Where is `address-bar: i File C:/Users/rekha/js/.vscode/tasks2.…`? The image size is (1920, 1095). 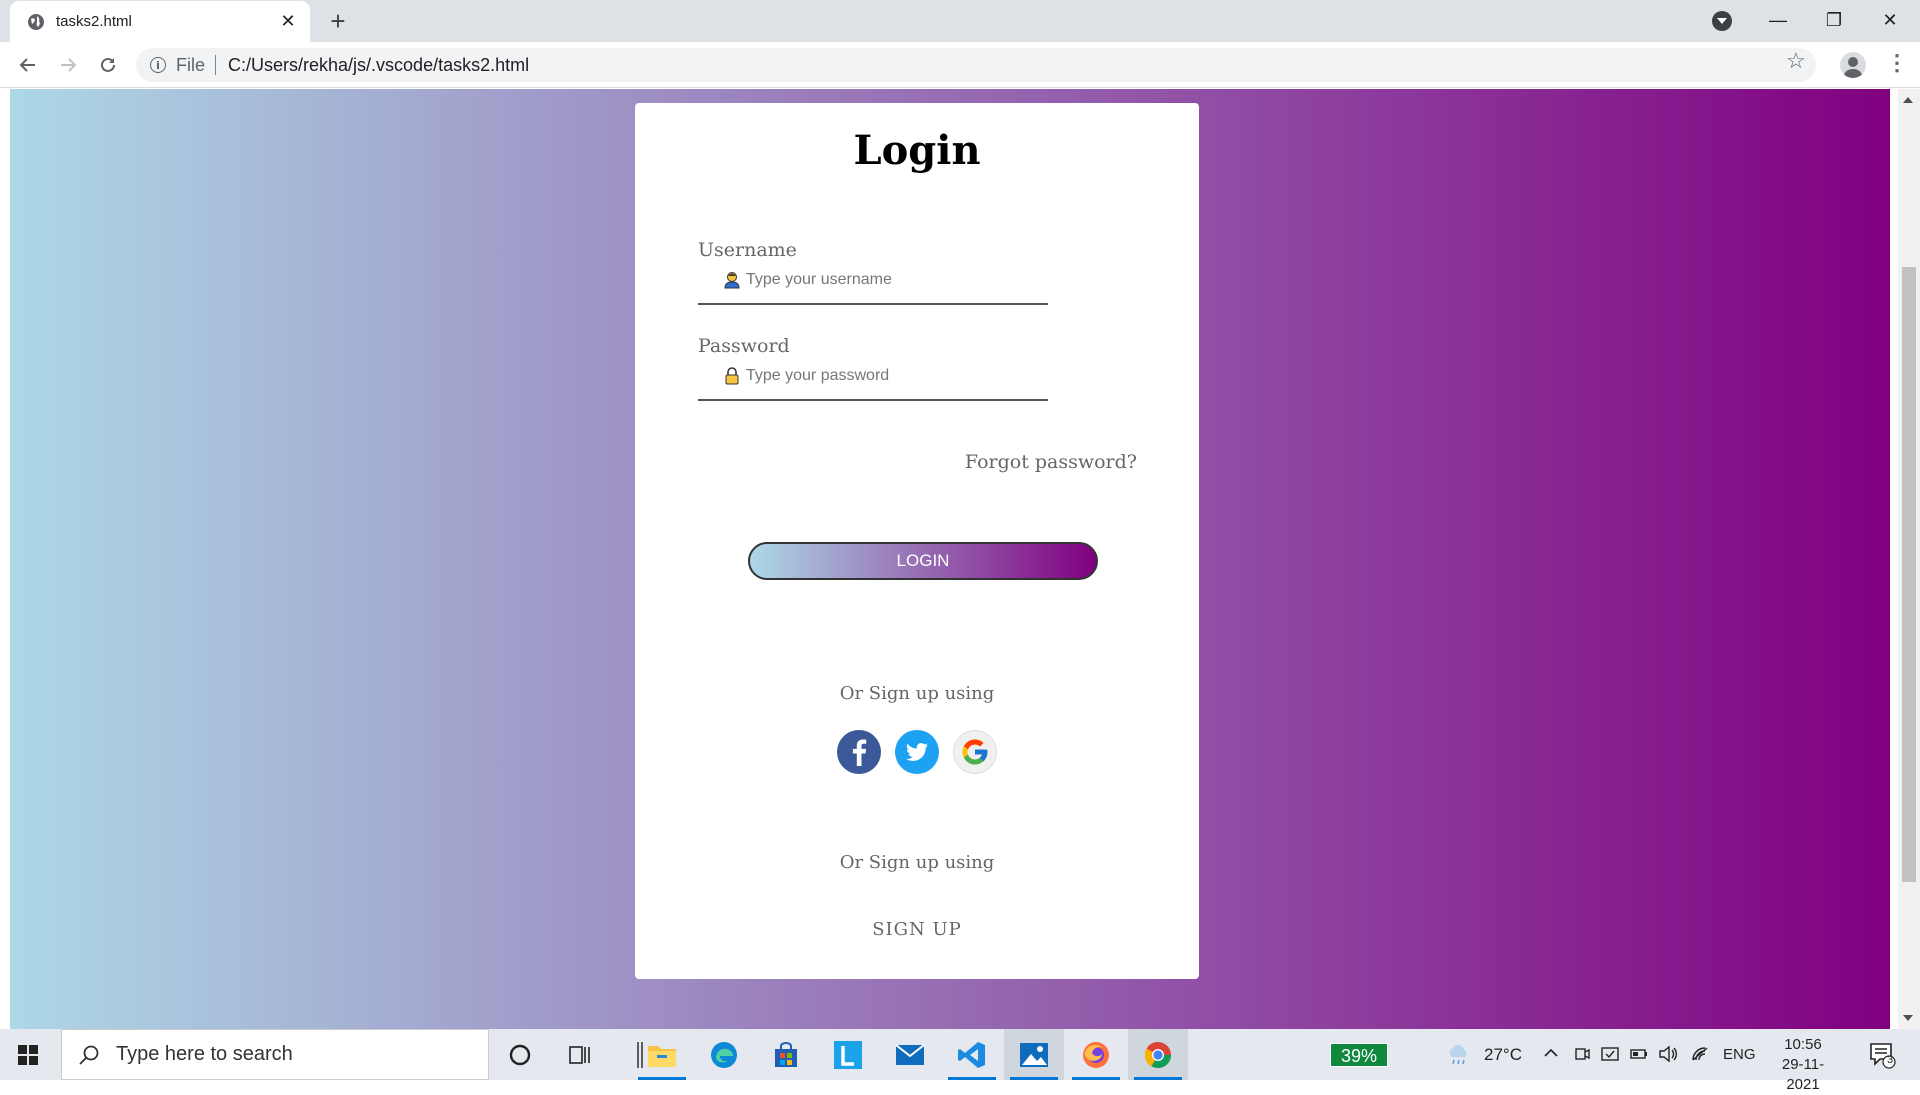 address-bar: i File C:/Users/rekha/js/.vscode/tasks2.… is located at coordinates (976, 65).